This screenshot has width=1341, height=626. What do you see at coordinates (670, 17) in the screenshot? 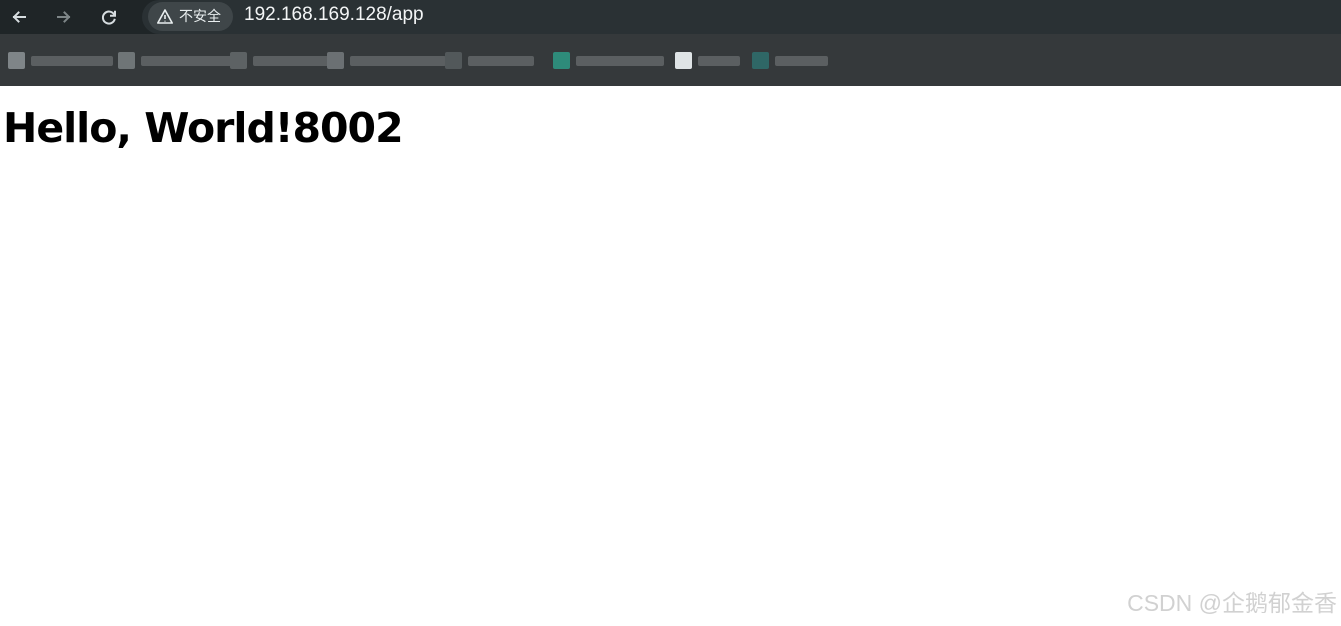
I see `browser-toolbar: 不安全 192.168.169.128/app` at bounding box center [670, 17].